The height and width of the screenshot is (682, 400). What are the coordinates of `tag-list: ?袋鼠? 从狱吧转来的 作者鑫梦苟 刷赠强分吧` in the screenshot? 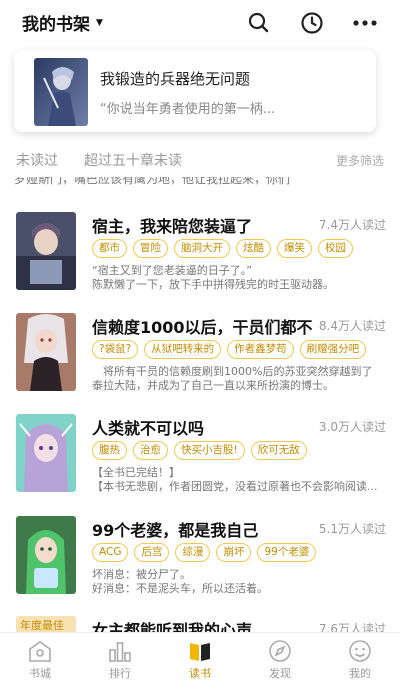 It's located at (229, 349).